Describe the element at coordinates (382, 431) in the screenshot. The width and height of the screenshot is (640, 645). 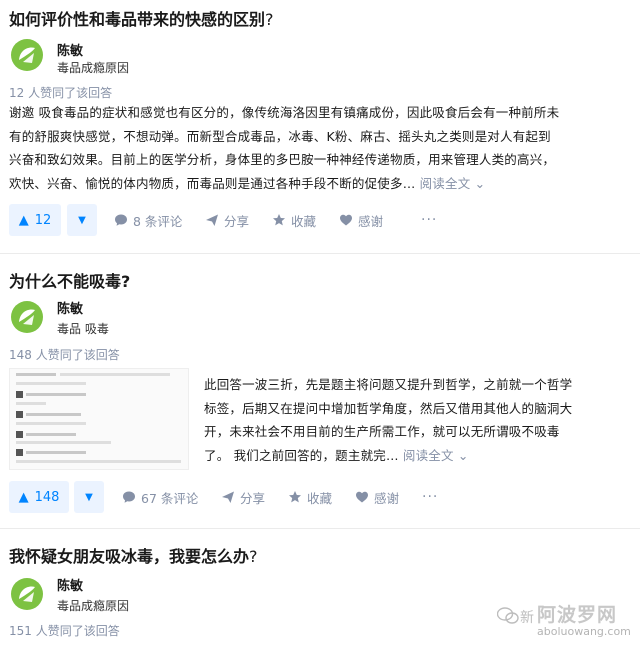
I see `excerpt-line: 开，未来社会不用目前的生产所需工作，就可以无所谓吸不吸毒` at that location.